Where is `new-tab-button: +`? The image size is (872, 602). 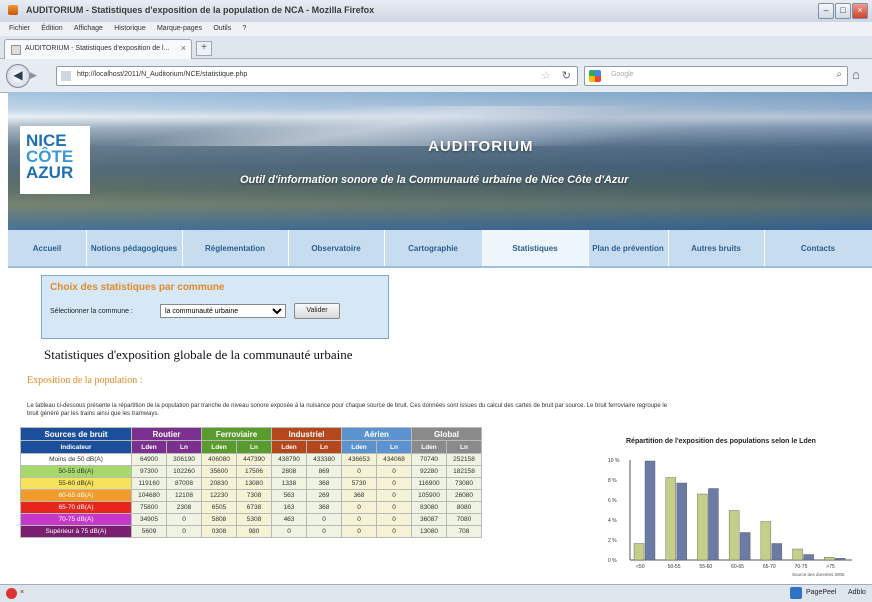
new-tab-button: + is located at coordinates (204, 48).